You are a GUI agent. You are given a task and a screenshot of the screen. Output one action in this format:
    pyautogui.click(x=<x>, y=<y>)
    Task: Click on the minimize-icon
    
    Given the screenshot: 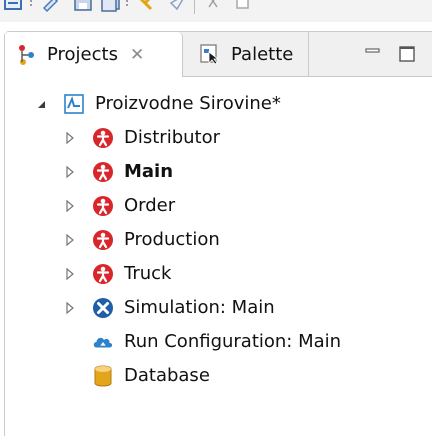 What is the action you would take?
    pyautogui.click(x=373, y=53)
    